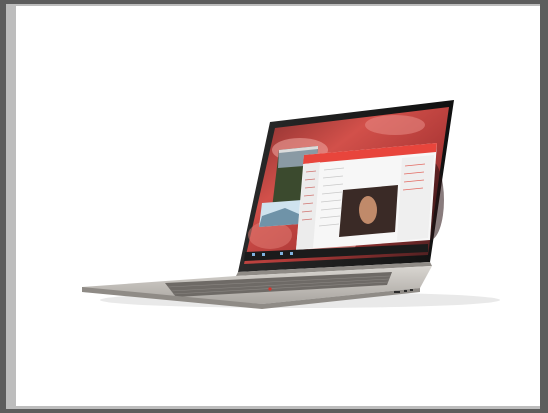  Describe the element at coordinates (415, 198) in the screenshot. I see `app-right-panel` at that location.